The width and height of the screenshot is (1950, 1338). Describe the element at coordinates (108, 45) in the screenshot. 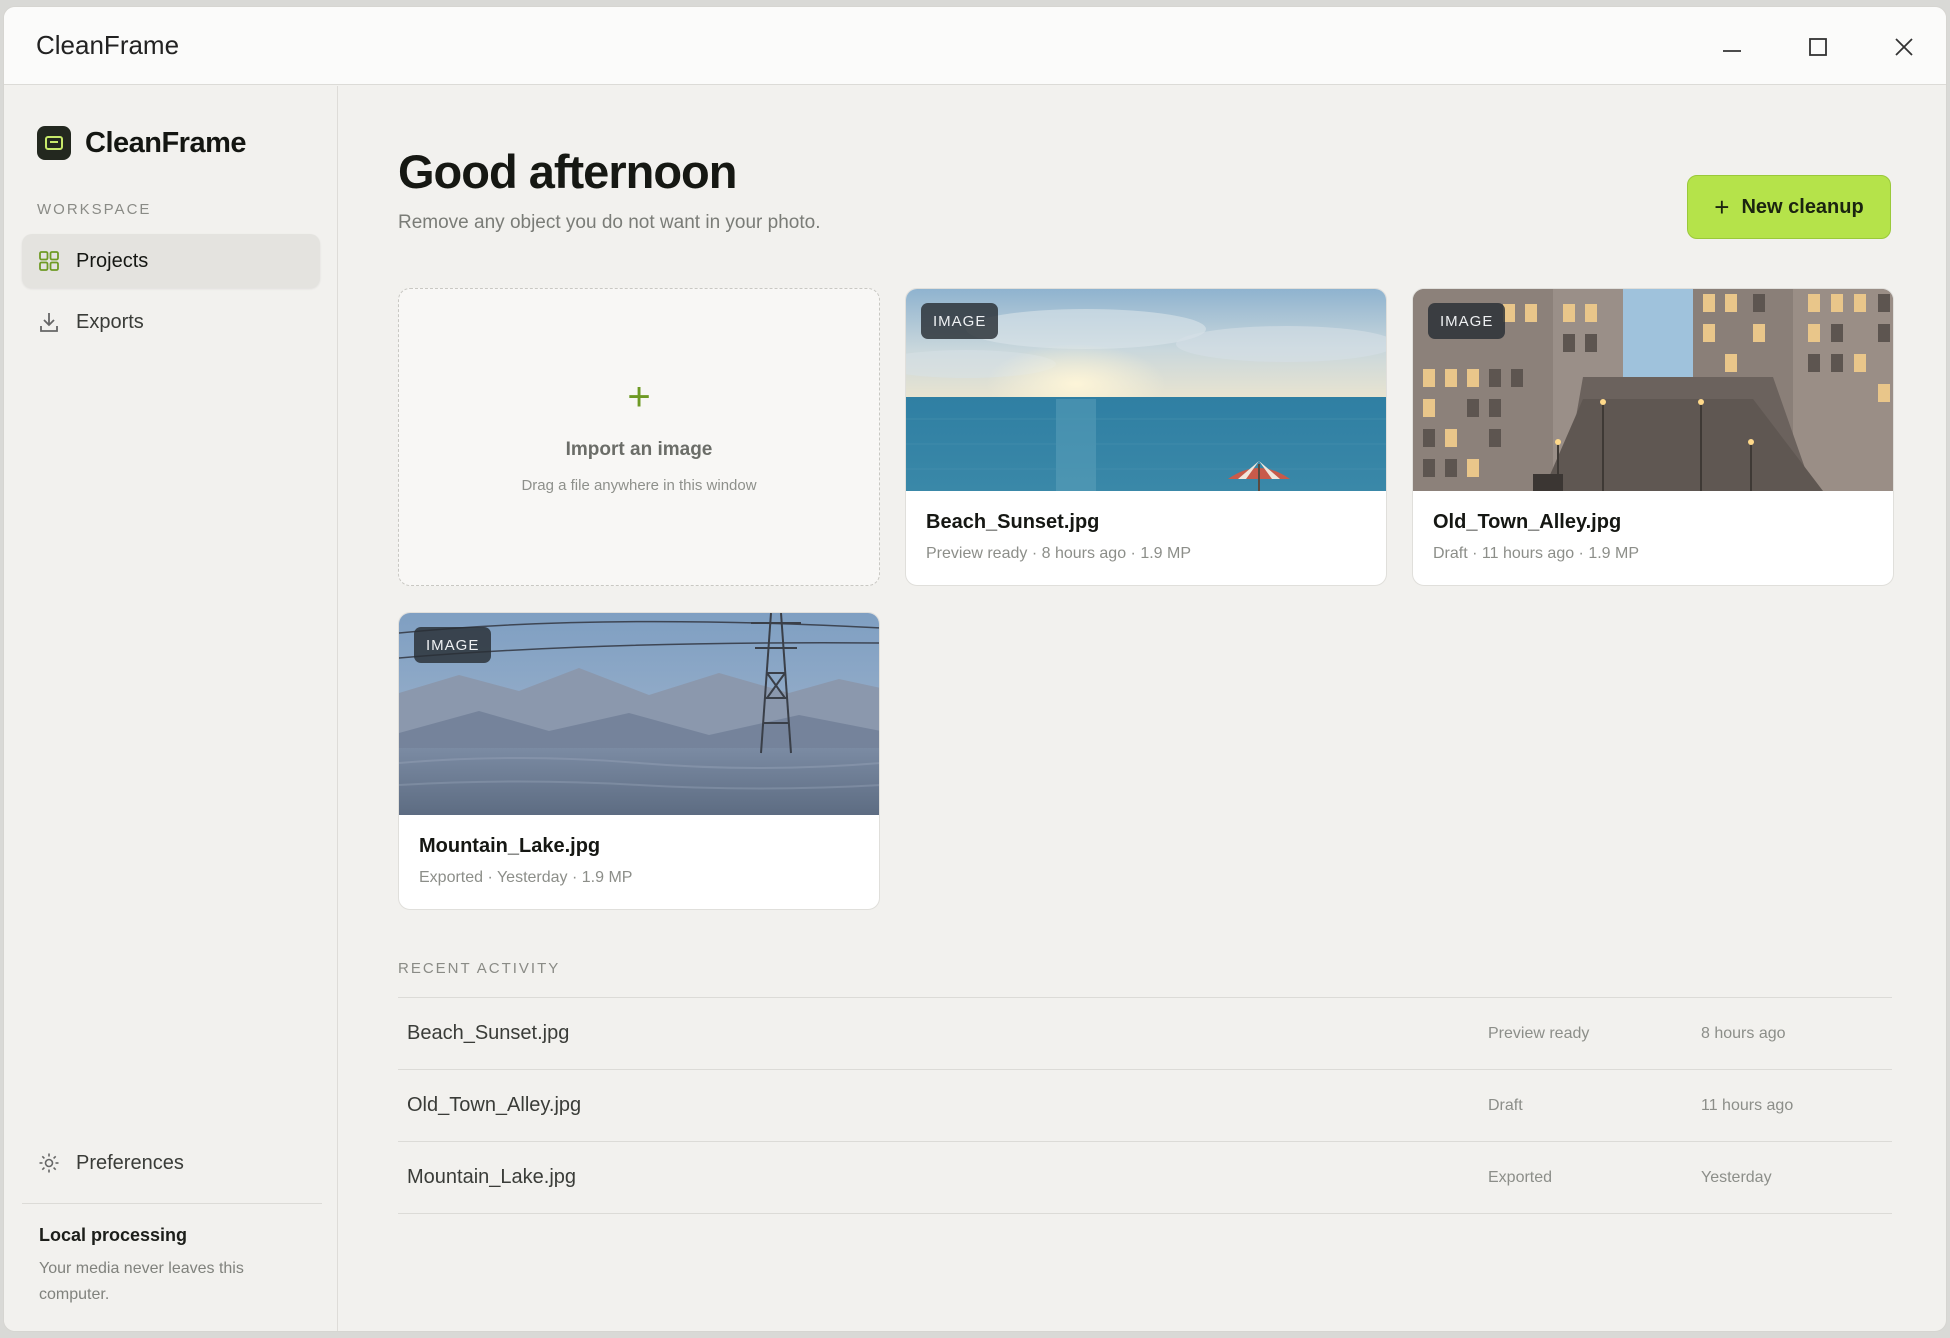

I see `window-title: CleanFrame` at that location.